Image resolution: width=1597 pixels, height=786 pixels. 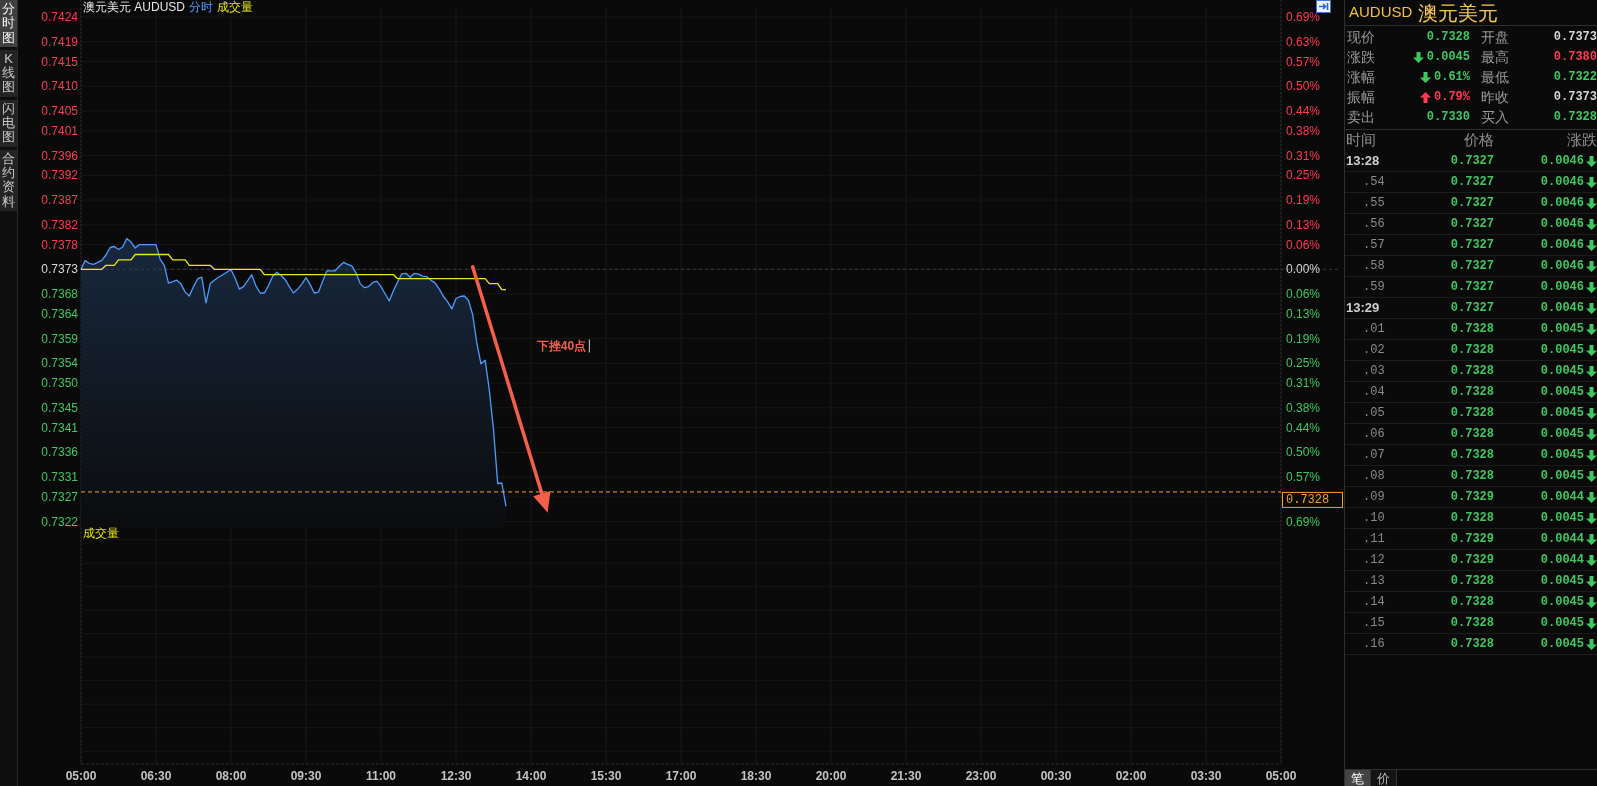 What do you see at coordinates (1361, 57) in the screenshot?
I see `quote-label: 涨跌` at bounding box center [1361, 57].